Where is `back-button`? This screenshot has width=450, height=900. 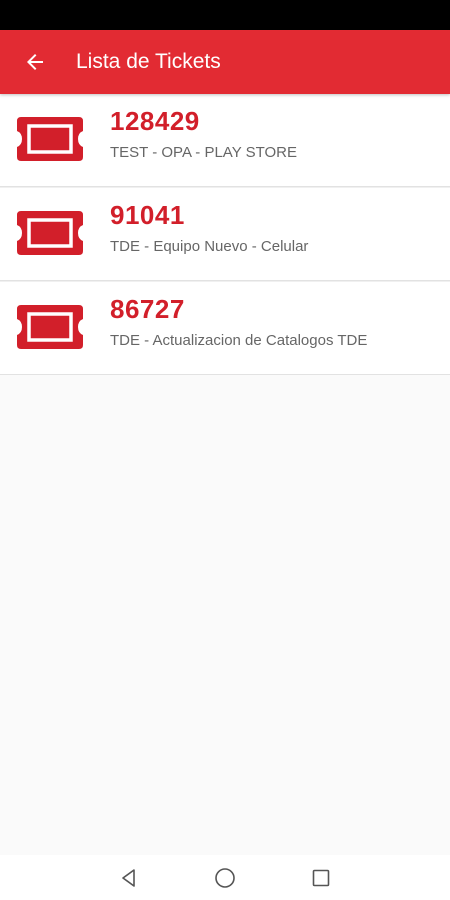 back-button is located at coordinates (35, 62).